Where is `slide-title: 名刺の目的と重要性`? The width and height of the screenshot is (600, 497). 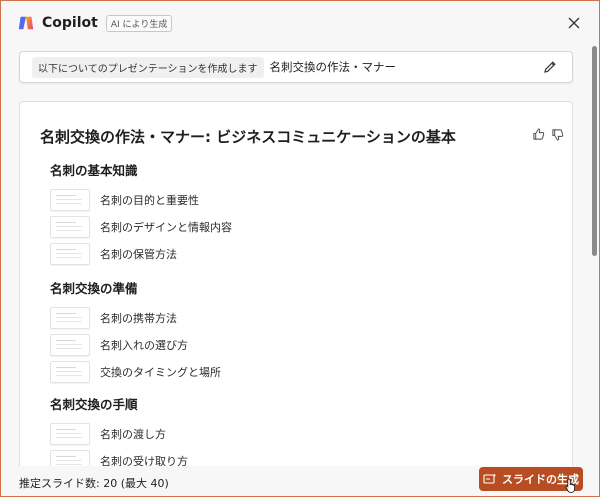 slide-title: 名刺の目的と重要性 is located at coordinates (149, 200).